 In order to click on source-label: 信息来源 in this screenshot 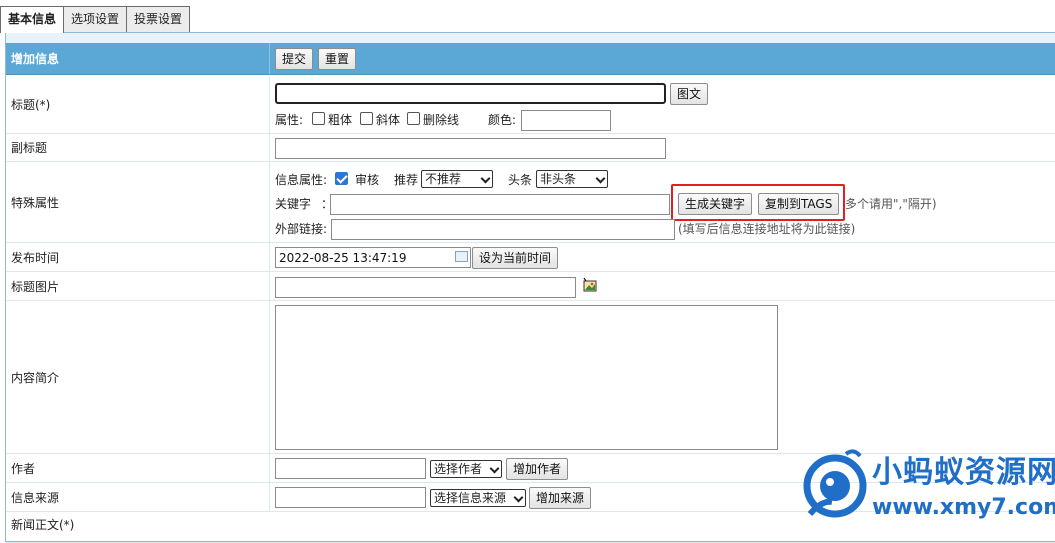, I will do `click(138, 497)`.